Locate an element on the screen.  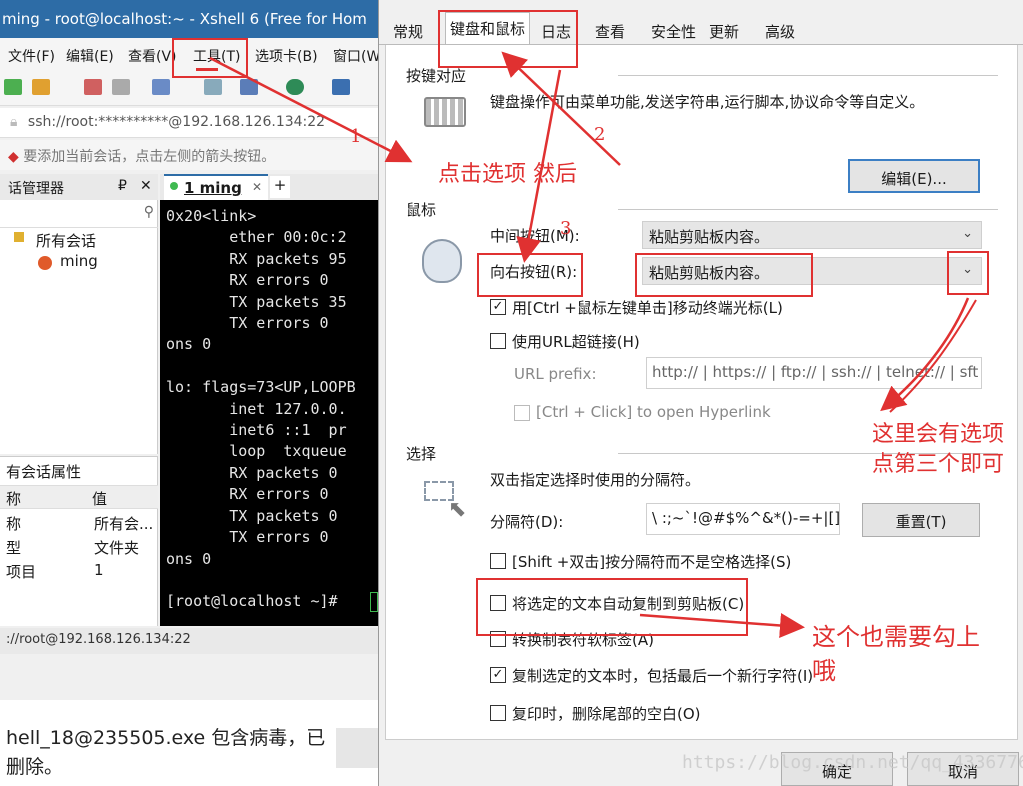
watermark: https://blog.csdn.net/qq_43367761 is located at coordinates (852, 762).